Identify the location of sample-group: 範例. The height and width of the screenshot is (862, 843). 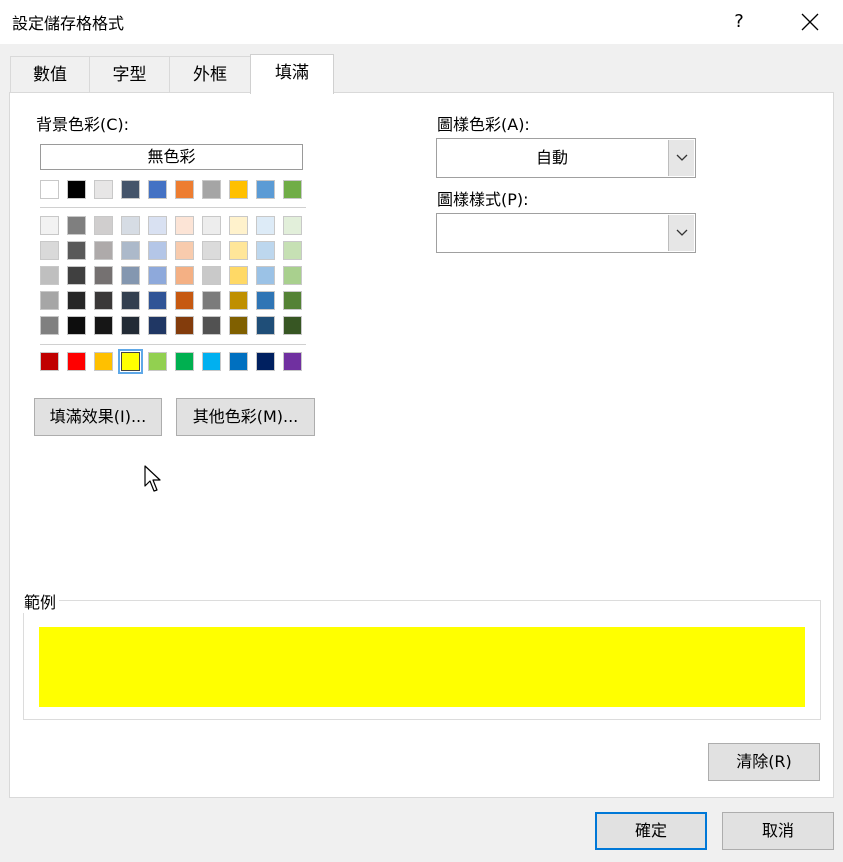
(421, 654).